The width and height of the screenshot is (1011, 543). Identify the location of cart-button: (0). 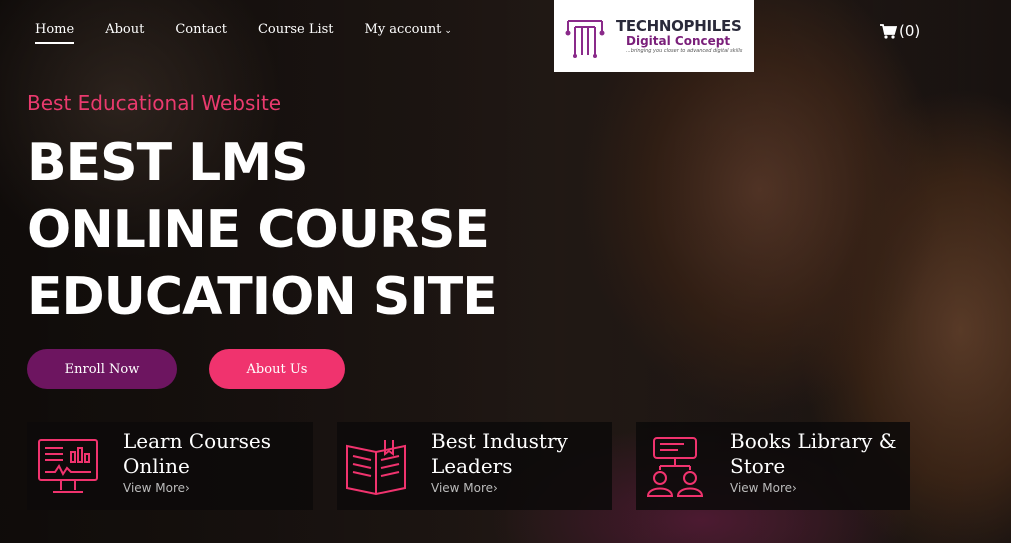
(900, 31).